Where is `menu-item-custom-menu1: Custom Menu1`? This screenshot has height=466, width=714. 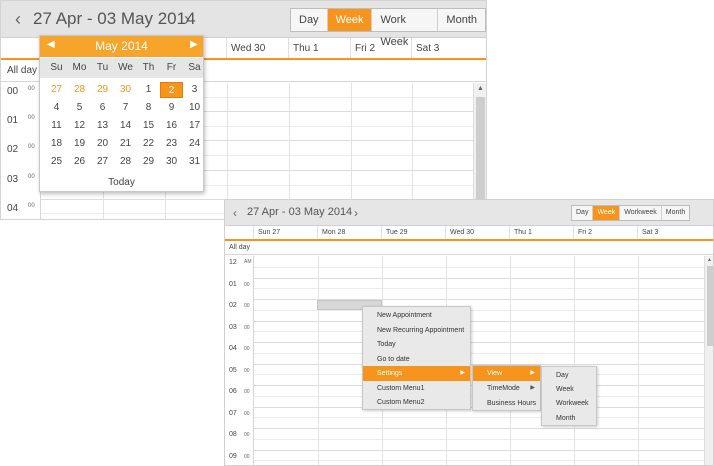
menu-item-custom-menu1: Custom Menu1 is located at coordinates (416, 388).